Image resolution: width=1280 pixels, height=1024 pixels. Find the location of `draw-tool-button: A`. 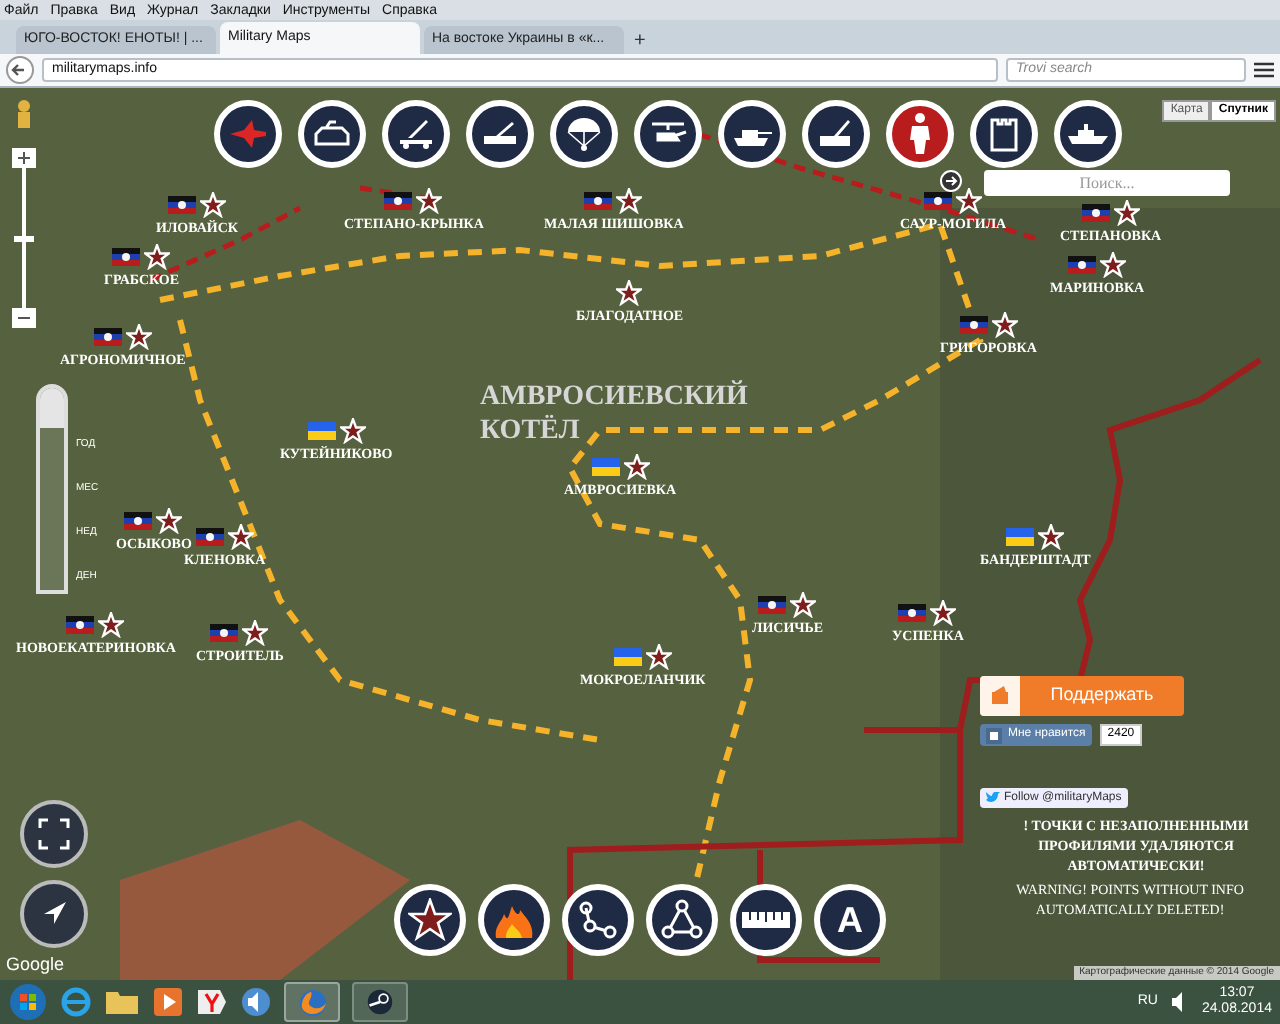

draw-tool-button: A is located at coordinates (850, 920).